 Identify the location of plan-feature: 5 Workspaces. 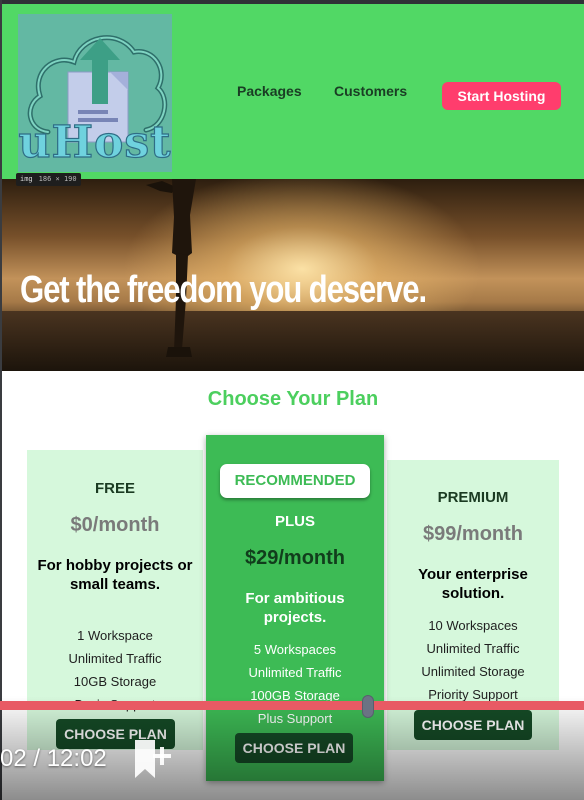
(295, 649).